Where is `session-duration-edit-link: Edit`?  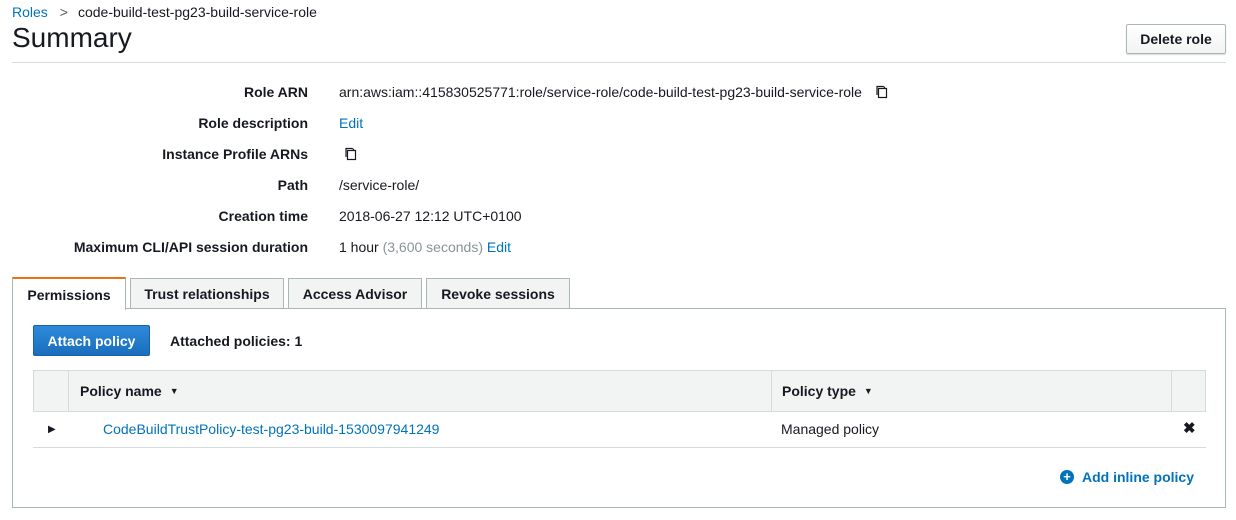
session-duration-edit-link: Edit is located at coordinates (499, 247).